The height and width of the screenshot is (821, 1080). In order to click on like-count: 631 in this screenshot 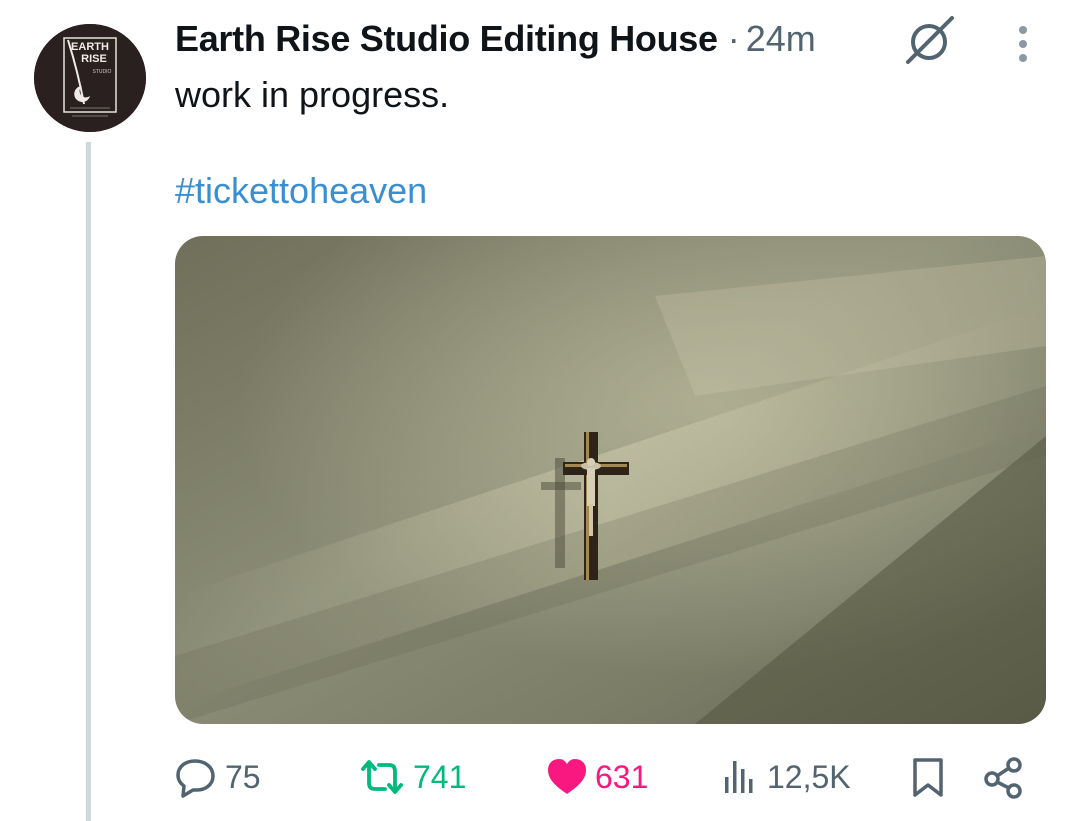, I will do `click(622, 776)`.